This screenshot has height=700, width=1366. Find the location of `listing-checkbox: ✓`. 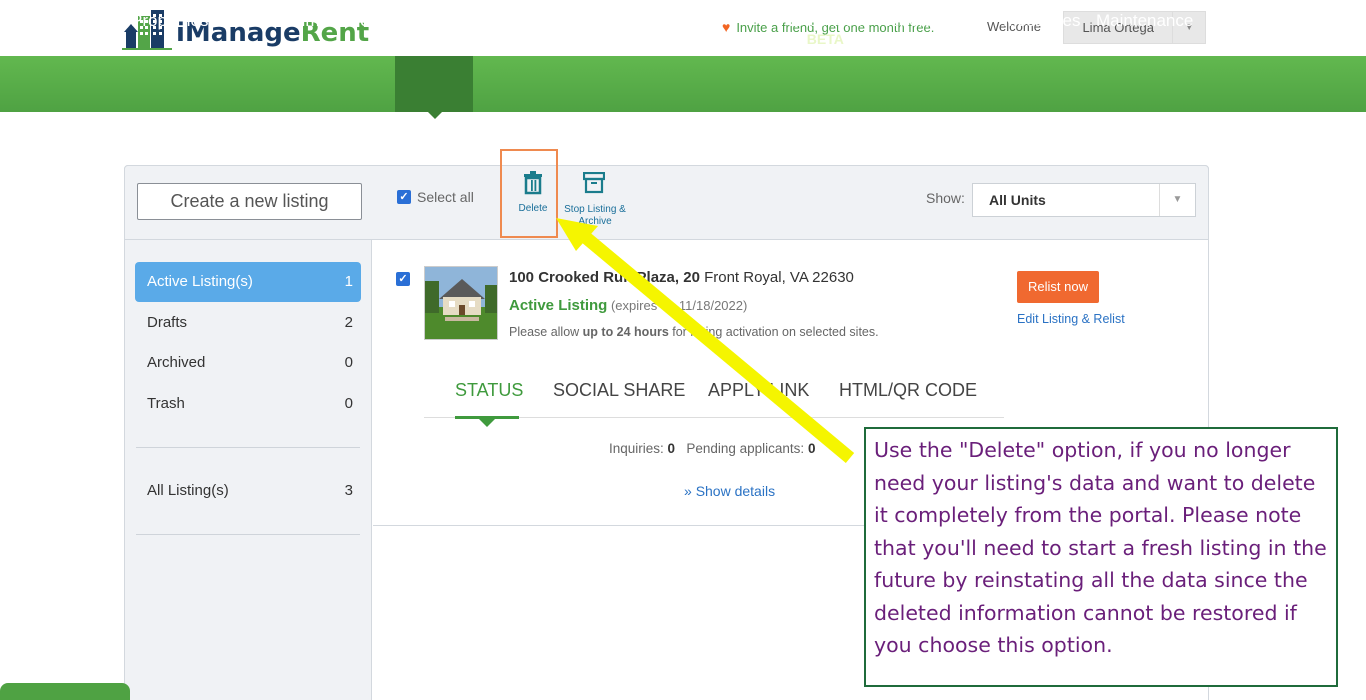

listing-checkbox: ✓ is located at coordinates (406, 278).